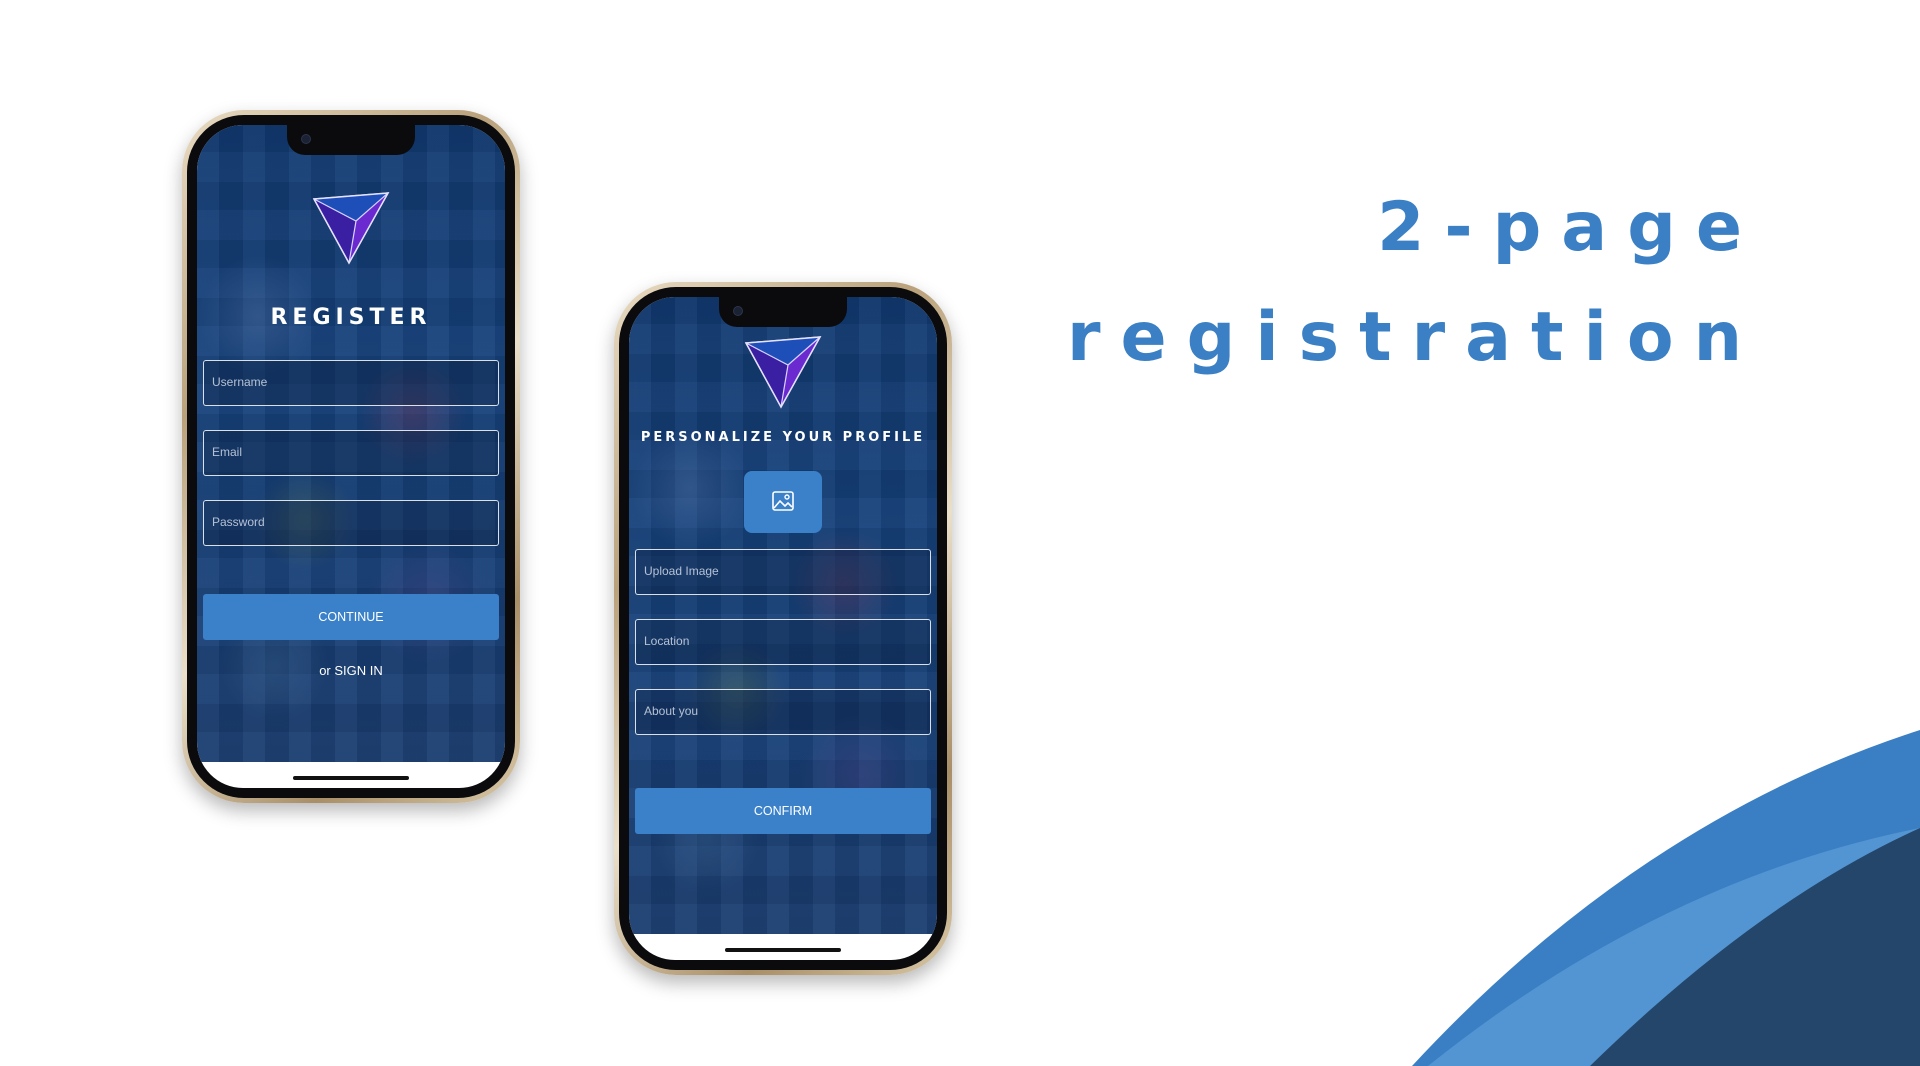 The height and width of the screenshot is (1066, 1920). What do you see at coordinates (351, 453) in the screenshot?
I see `email-field: Email` at bounding box center [351, 453].